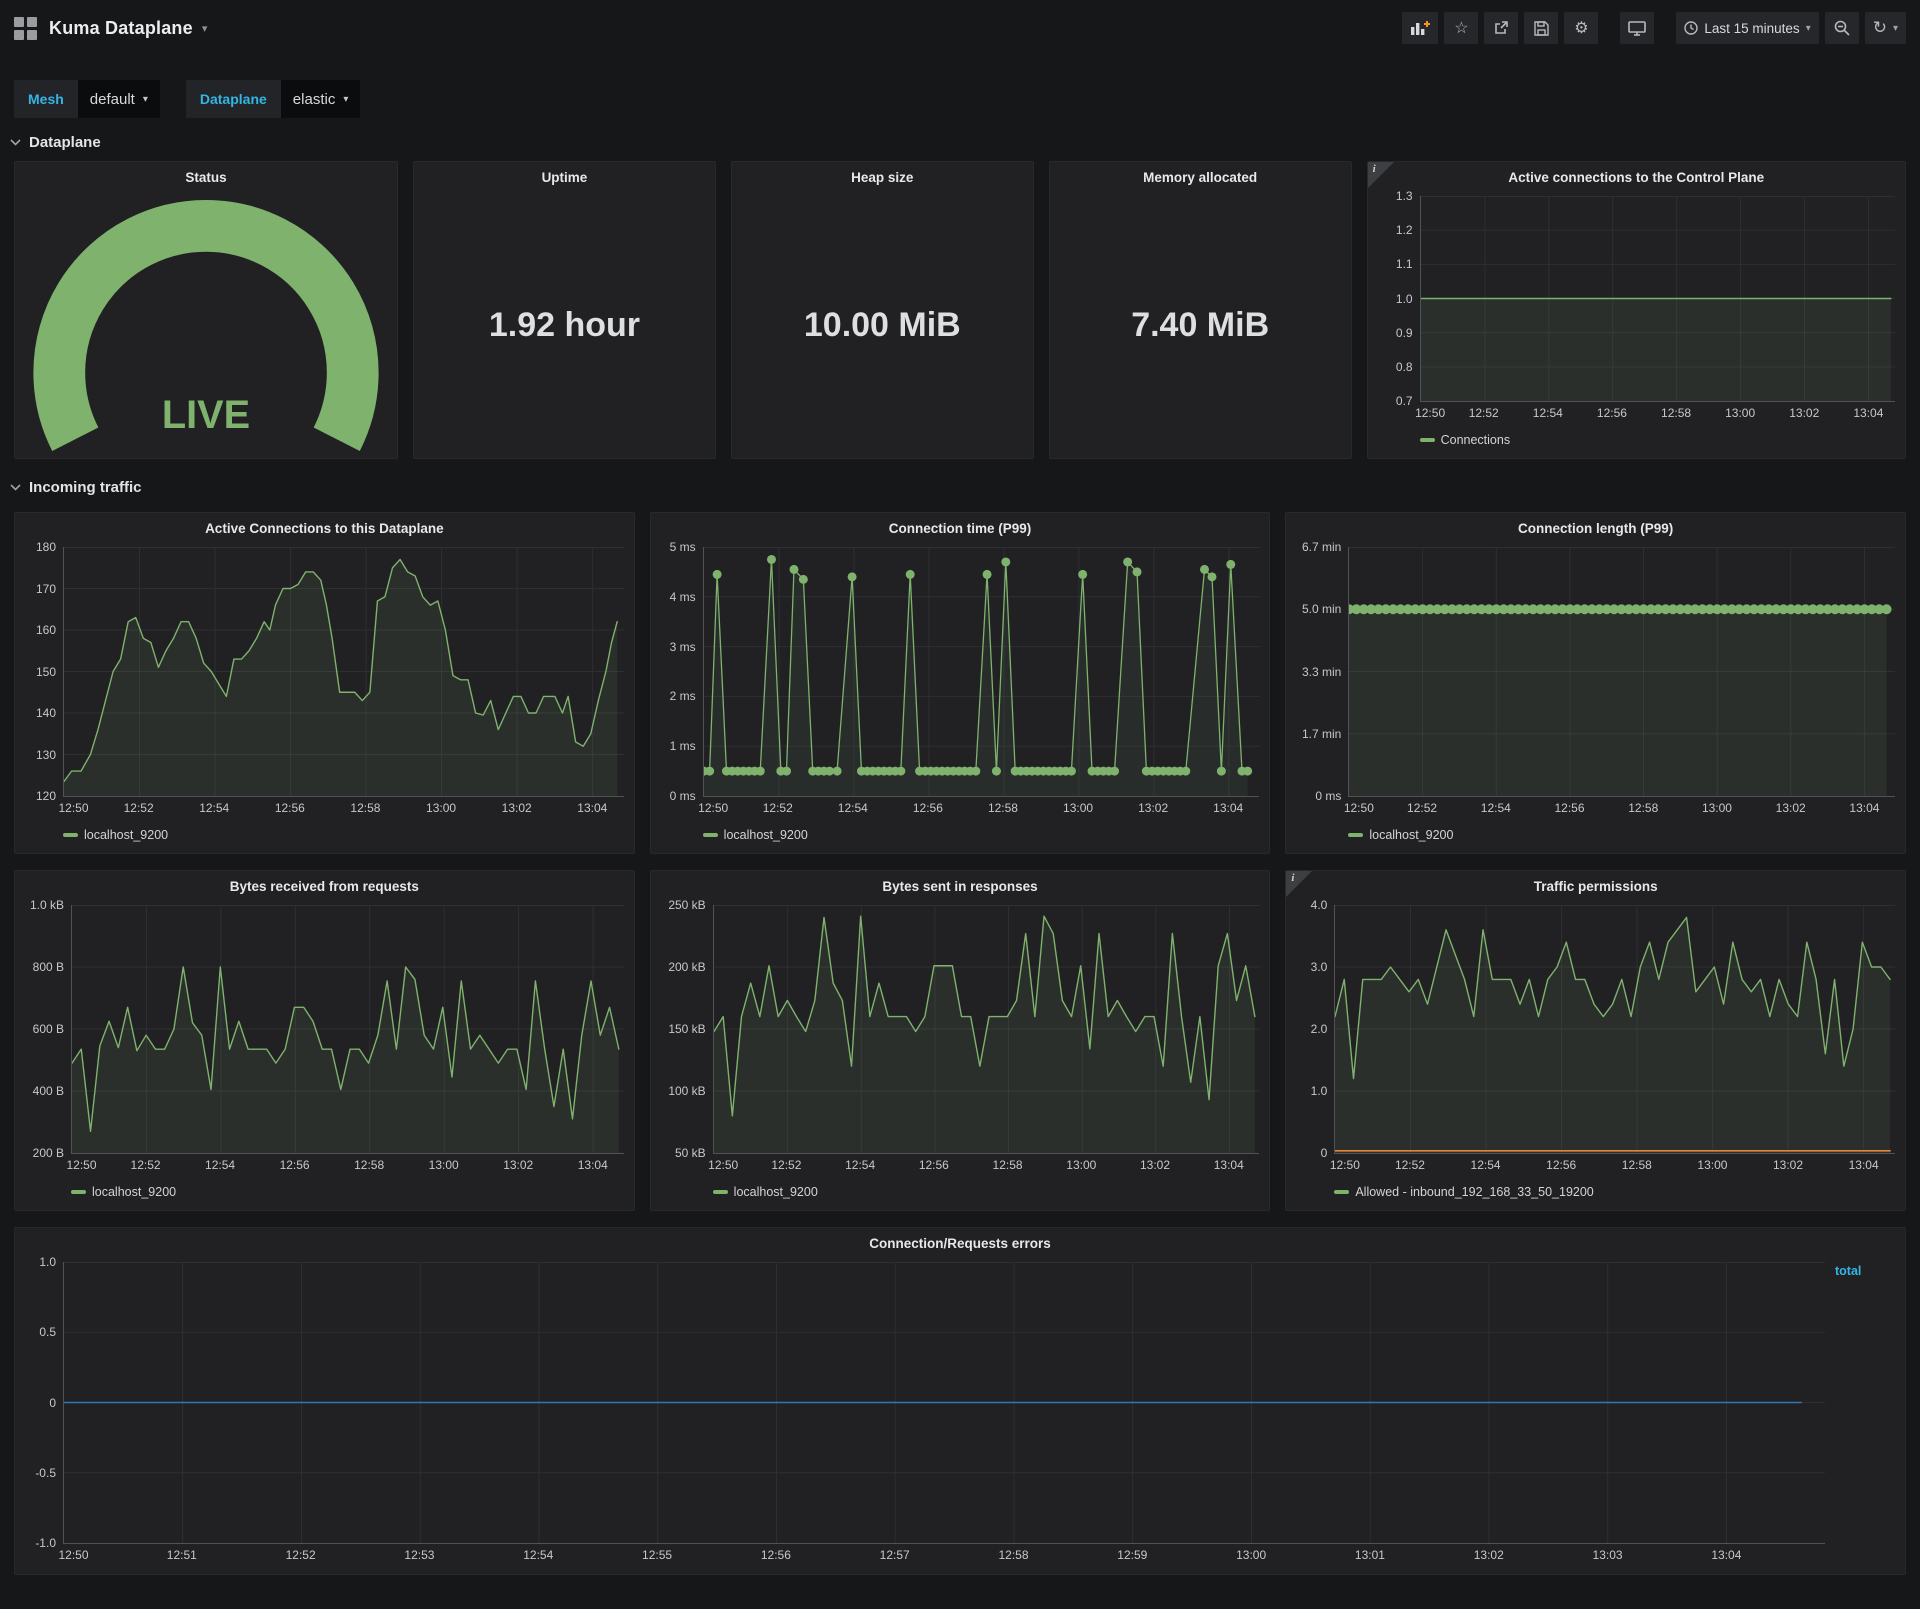 Image resolution: width=1920 pixels, height=1609 pixels. Describe the element at coordinates (564, 177) in the screenshot. I see `panel-title: Uptime` at that location.